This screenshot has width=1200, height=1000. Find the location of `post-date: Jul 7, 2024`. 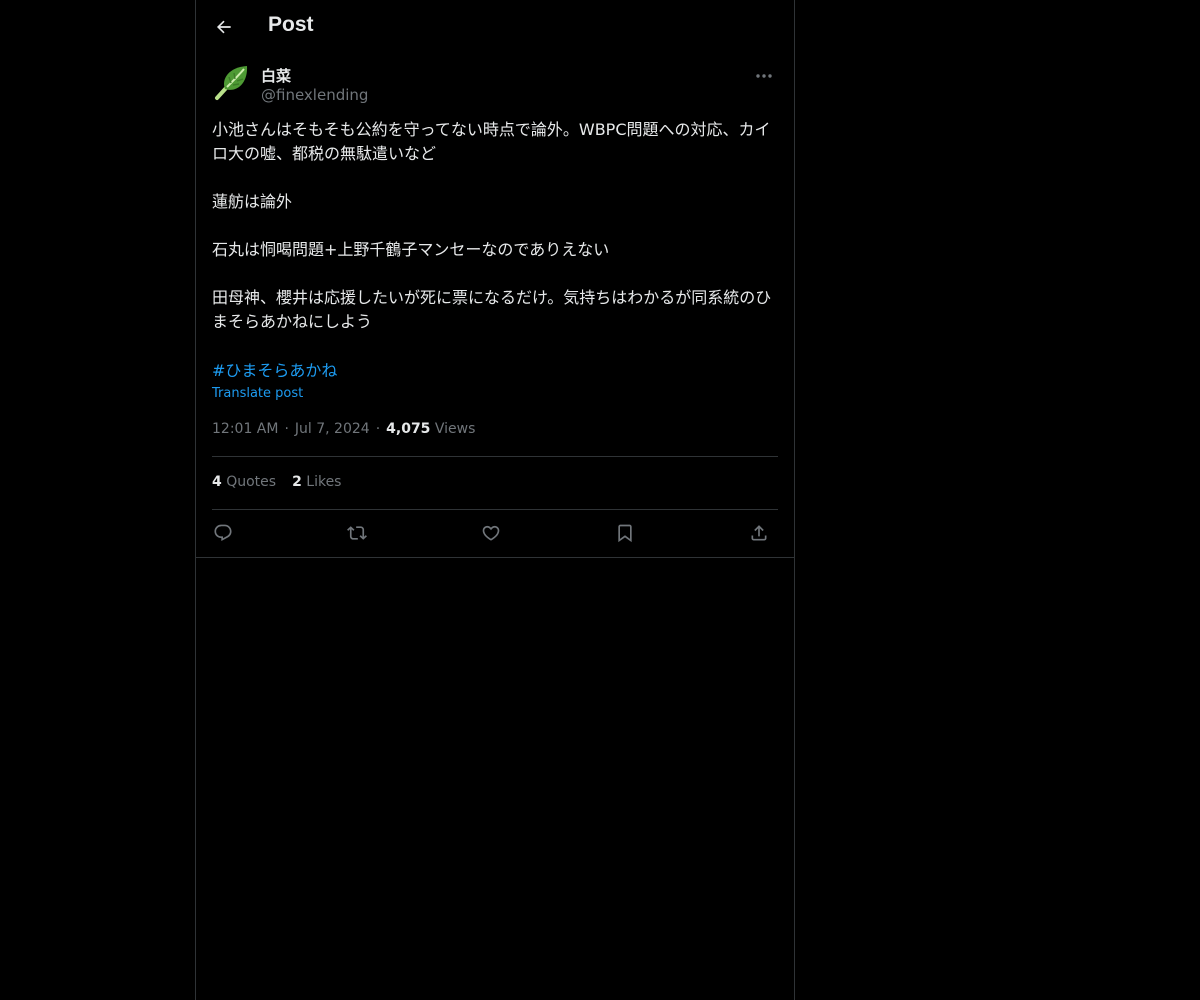

post-date: Jul 7, 2024 is located at coordinates (332, 429).